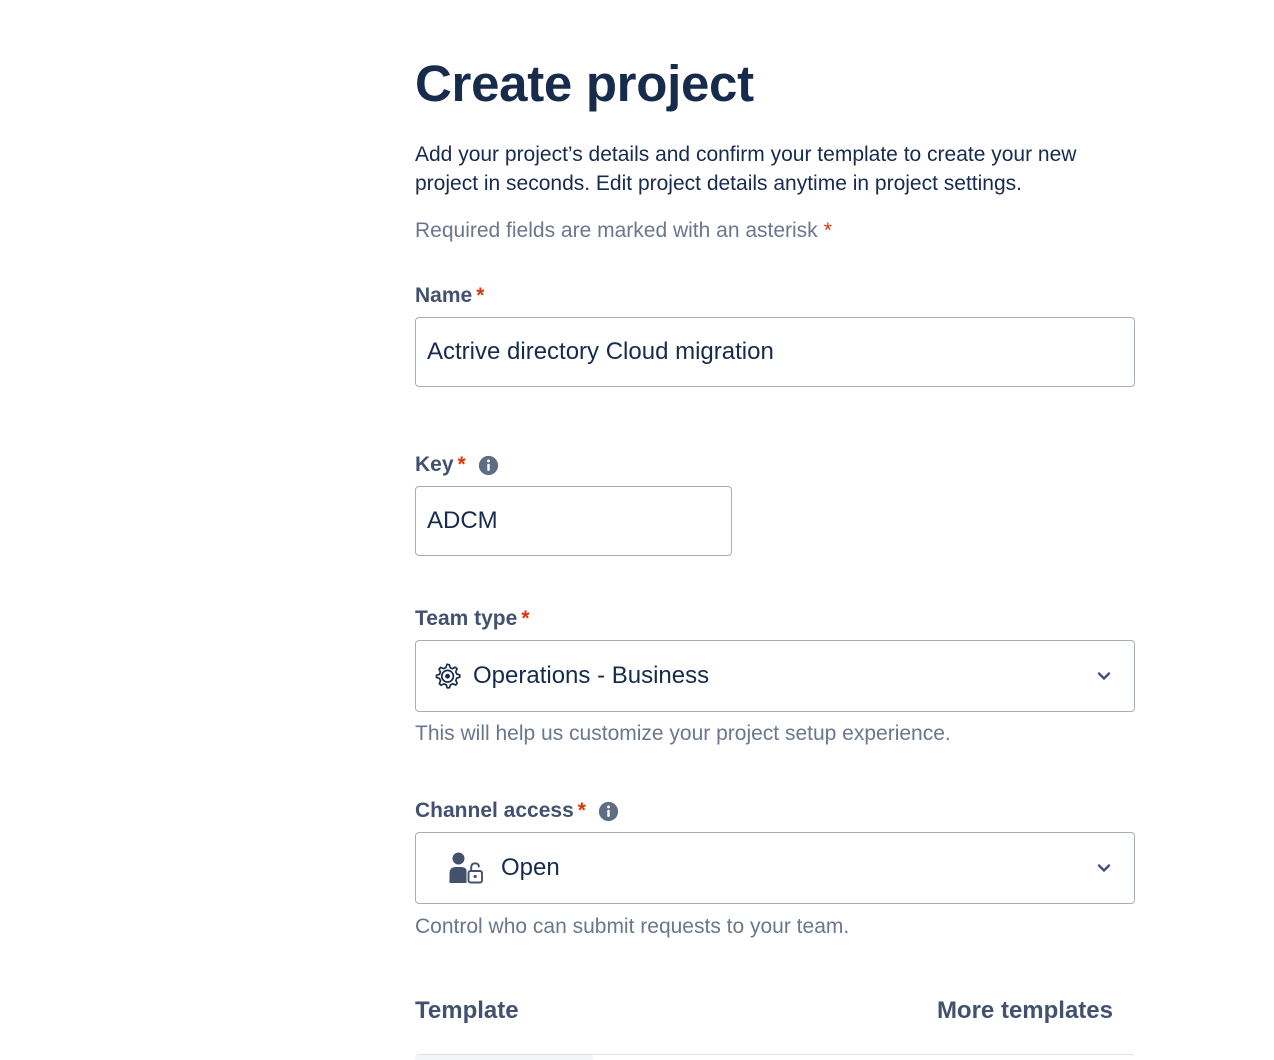  I want to click on name-required-asterisk: *, so click(480, 295).